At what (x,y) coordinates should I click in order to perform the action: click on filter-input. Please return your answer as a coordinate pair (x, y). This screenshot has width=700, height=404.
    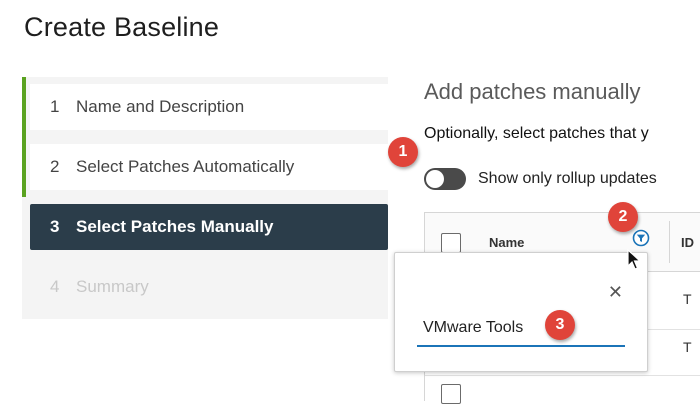
    Looking at the image, I should click on (524, 327).